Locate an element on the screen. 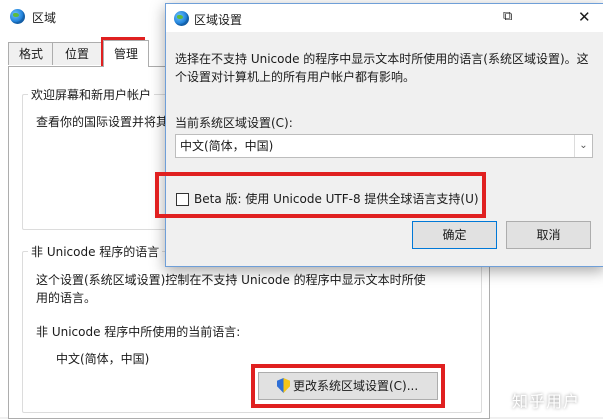  snap-icon: ⧉ is located at coordinates (507, 16).